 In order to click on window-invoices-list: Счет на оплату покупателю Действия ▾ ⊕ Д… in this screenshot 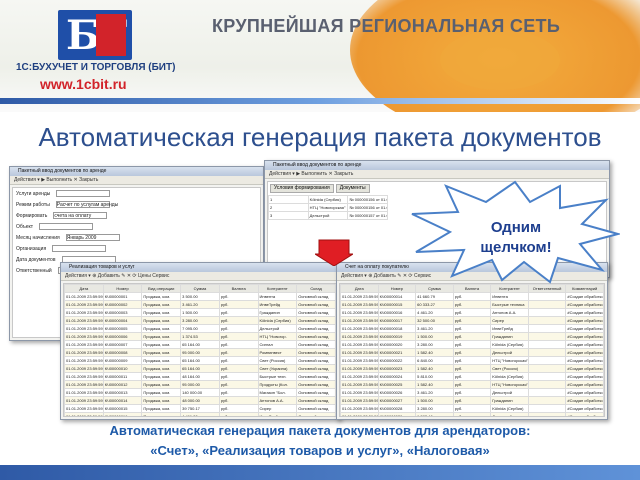, I will do `click(472, 341)`.